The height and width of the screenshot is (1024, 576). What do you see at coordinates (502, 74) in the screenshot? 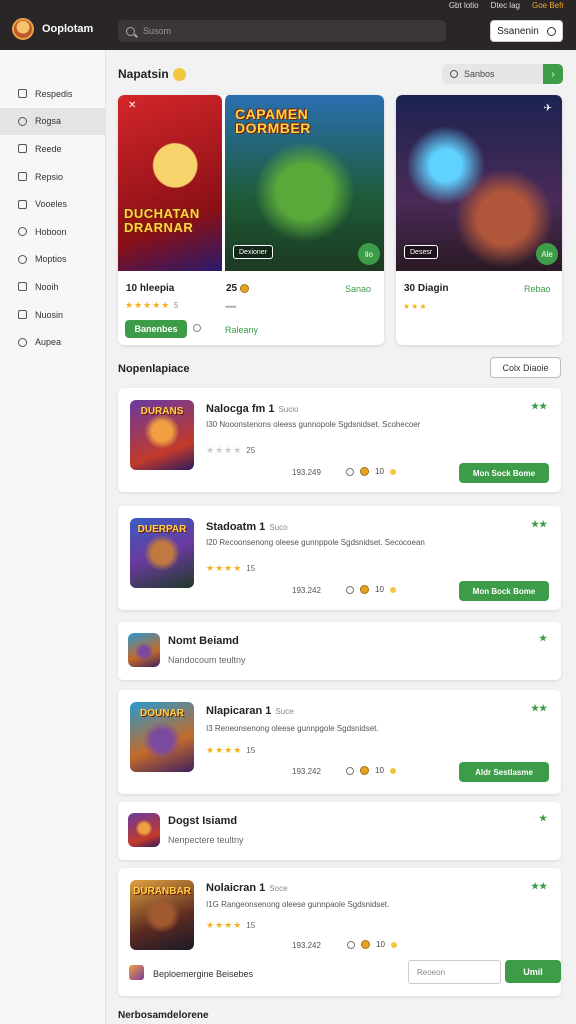
I see `filter-dropdown: Sanbos ›` at bounding box center [502, 74].